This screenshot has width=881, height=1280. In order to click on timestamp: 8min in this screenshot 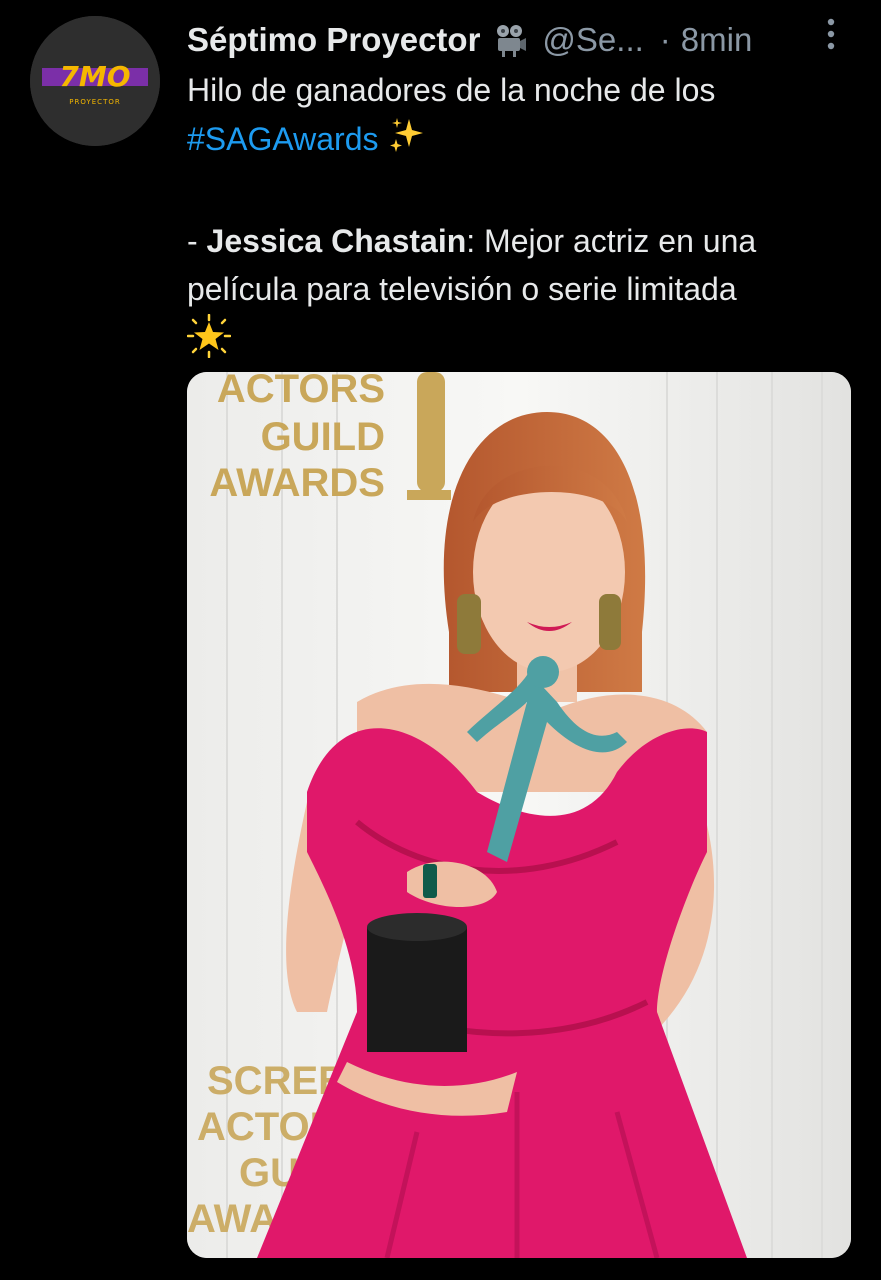, I will do `click(717, 40)`.